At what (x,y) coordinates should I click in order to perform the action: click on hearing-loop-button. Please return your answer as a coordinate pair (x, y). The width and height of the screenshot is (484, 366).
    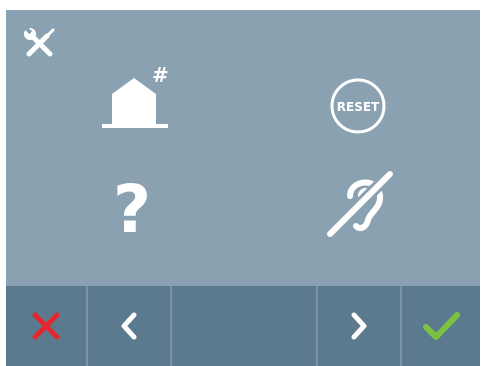
    Looking at the image, I should click on (358, 203).